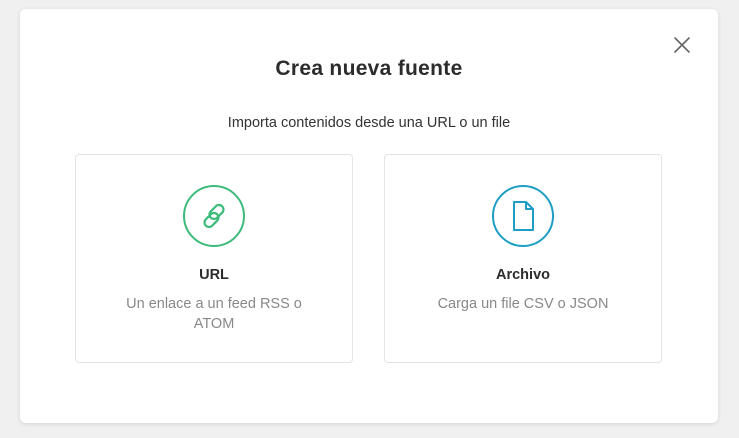 The image size is (739, 438). Describe the element at coordinates (369, 68) in the screenshot. I see `dialog-title: Crea nueva fuente` at that location.